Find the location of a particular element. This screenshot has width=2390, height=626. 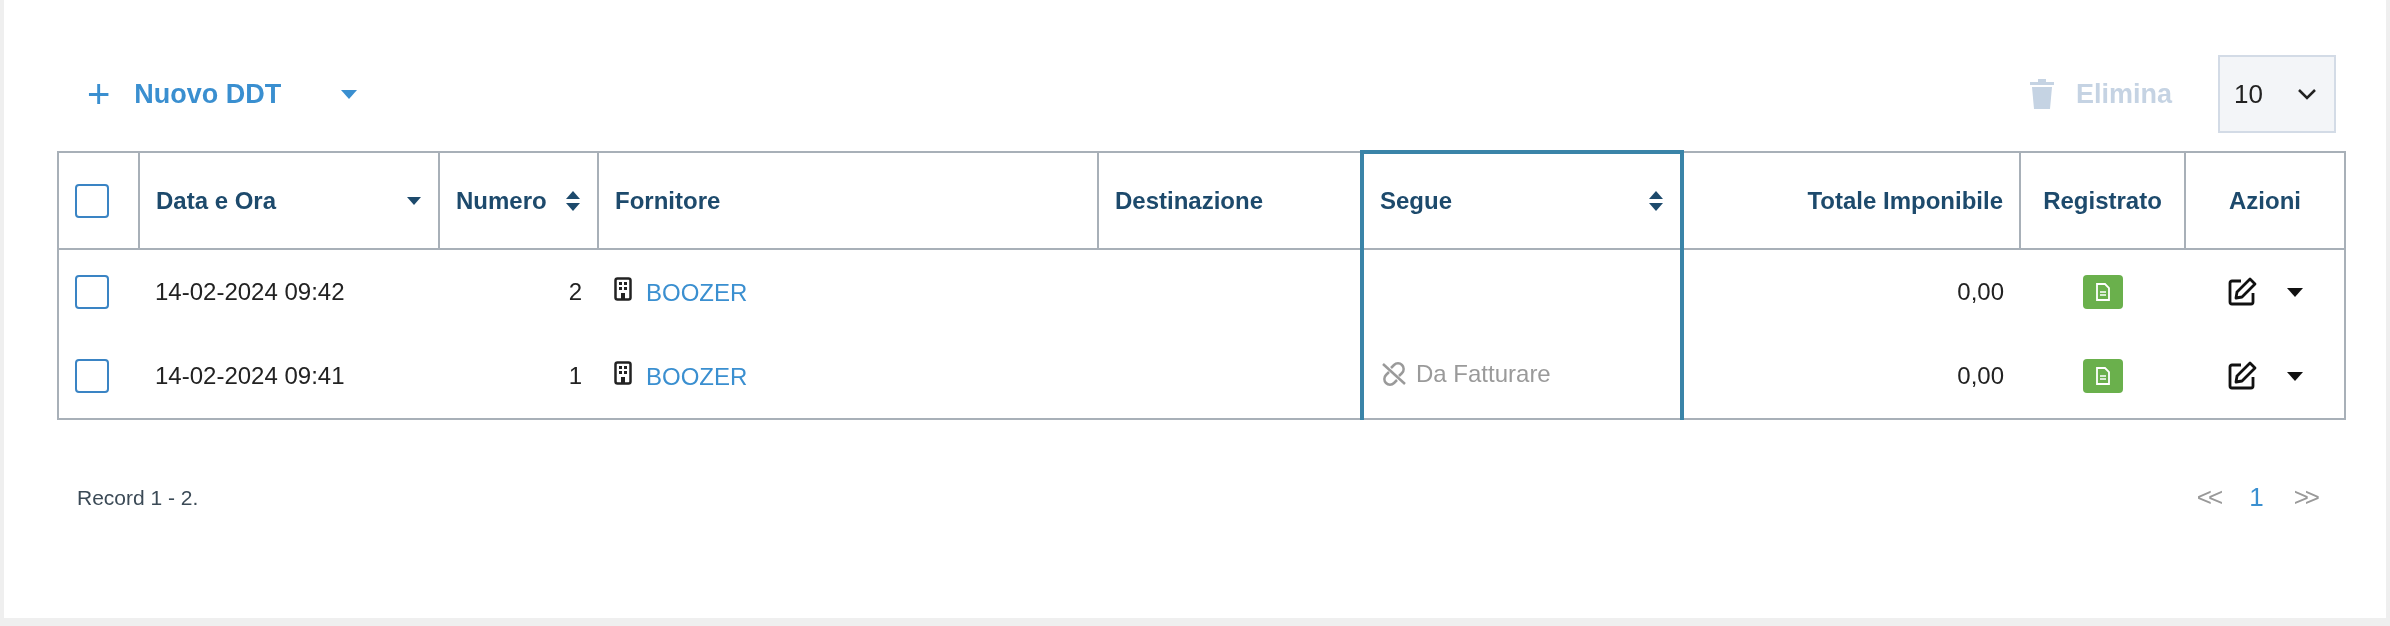

chevron-down-icon is located at coordinates (2307, 94).